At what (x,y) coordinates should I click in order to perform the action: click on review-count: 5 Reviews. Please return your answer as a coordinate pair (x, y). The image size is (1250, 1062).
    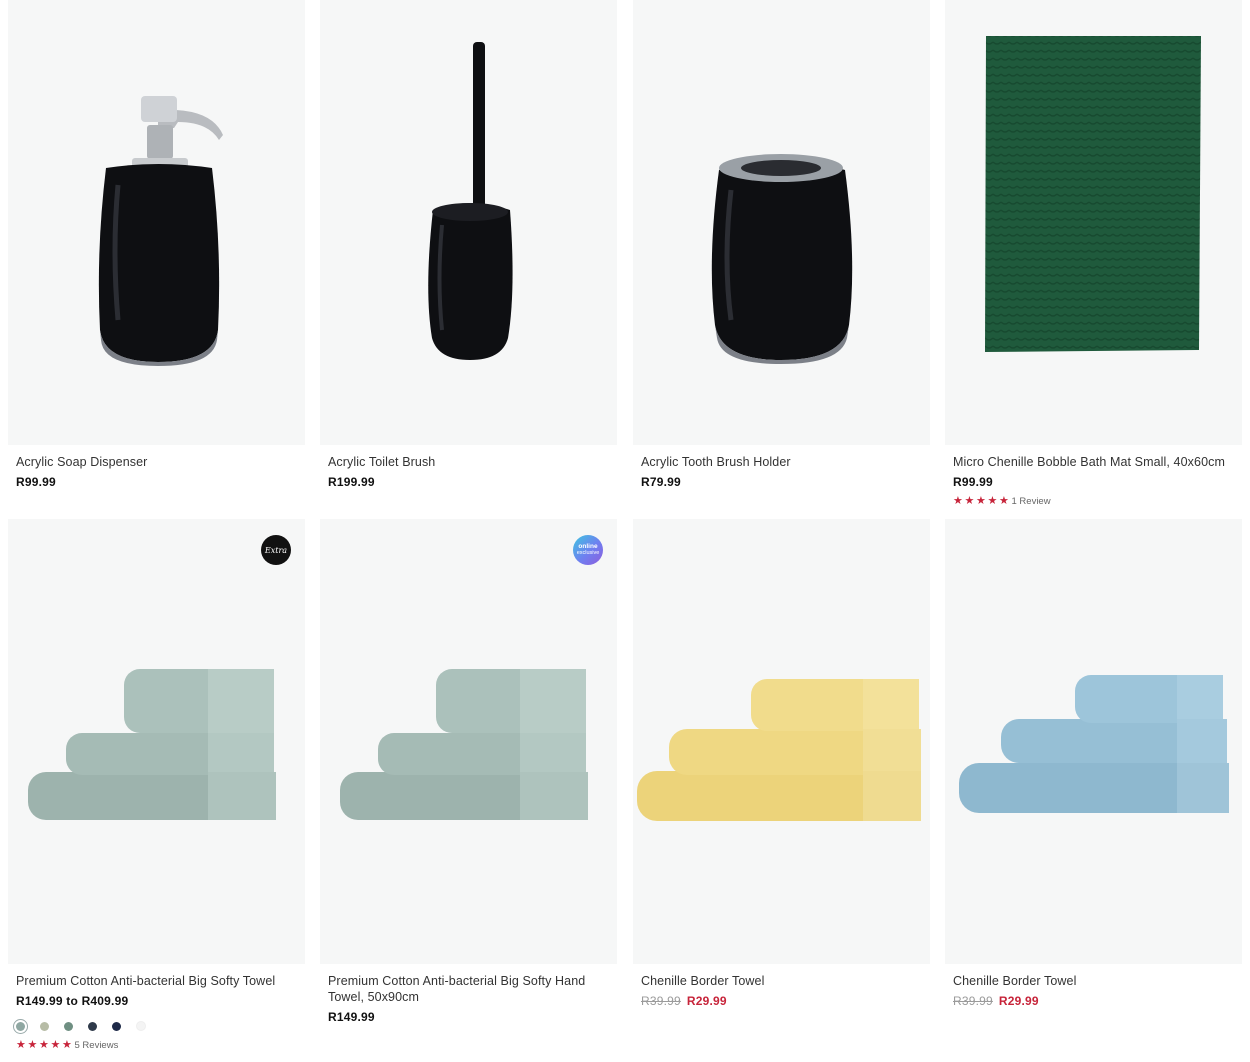
    Looking at the image, I should click on (97, 1045).